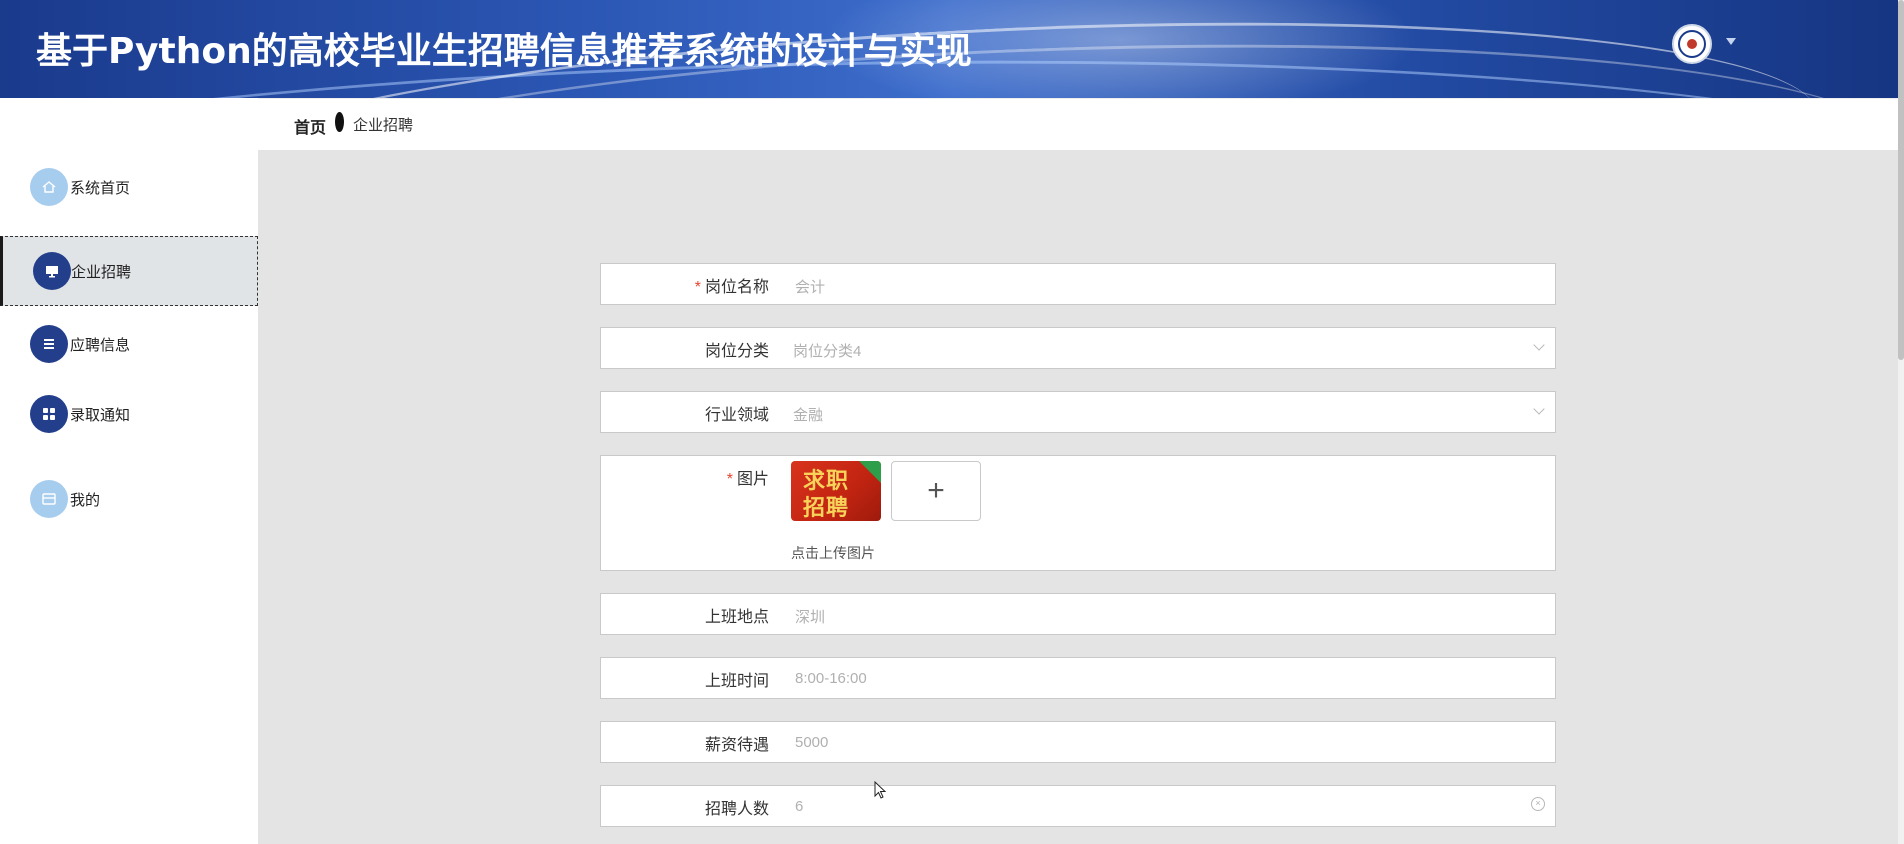 Image resolution: width=1904 pixels, height=844 pixels. I want to click on form-row-headcount: 招聘人数 6 ×, so click(1078, 806).